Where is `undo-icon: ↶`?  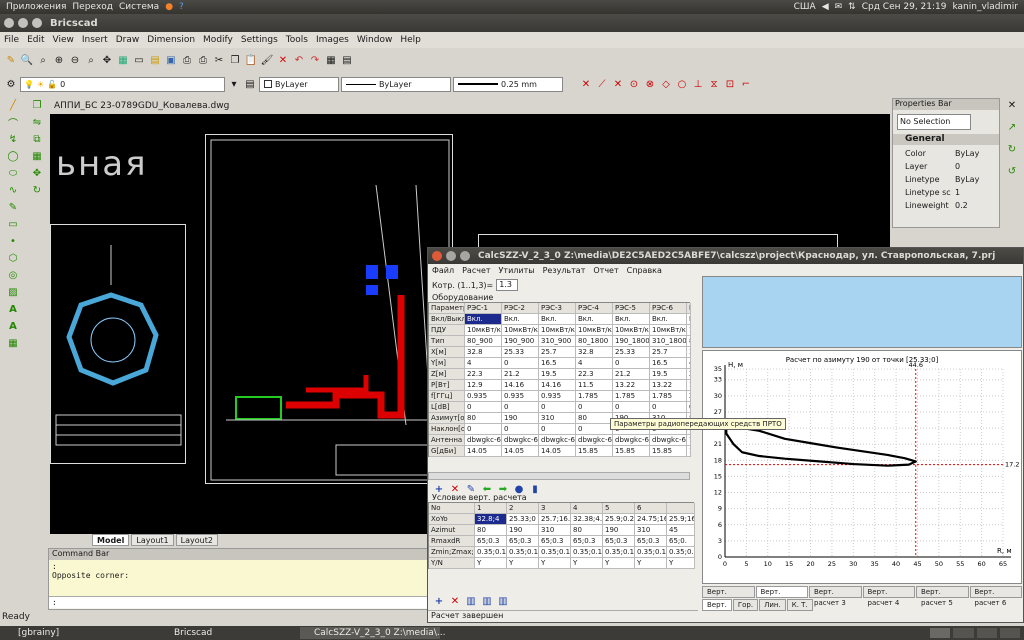
undo-icon: ↶ is located at coordinates (299, 60).